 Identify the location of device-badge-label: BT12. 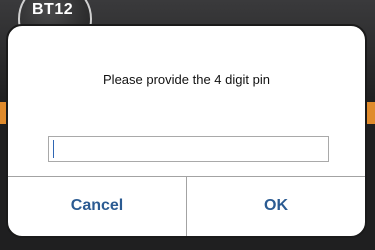
(53, 9).